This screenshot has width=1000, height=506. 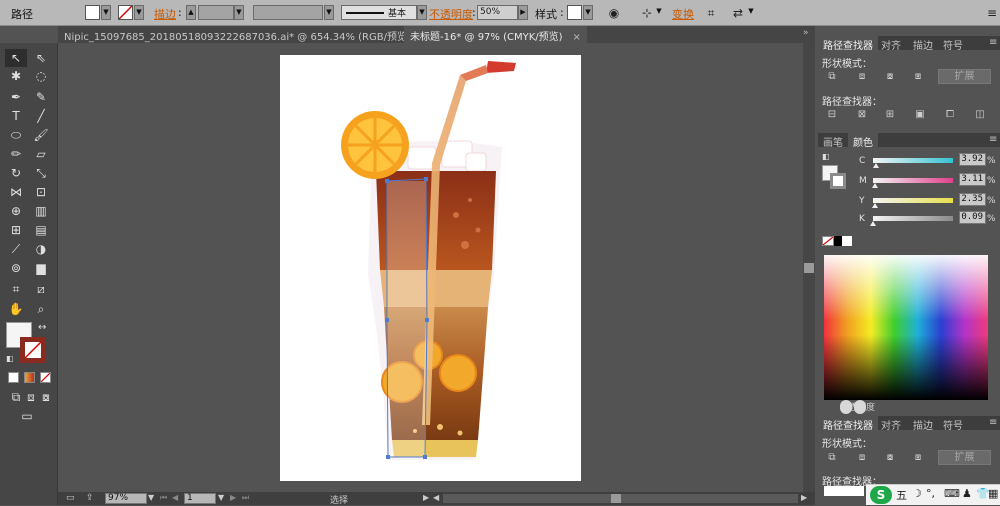 I want to click on isolate-object-icon: ⌗, so click(x=711, y=13).